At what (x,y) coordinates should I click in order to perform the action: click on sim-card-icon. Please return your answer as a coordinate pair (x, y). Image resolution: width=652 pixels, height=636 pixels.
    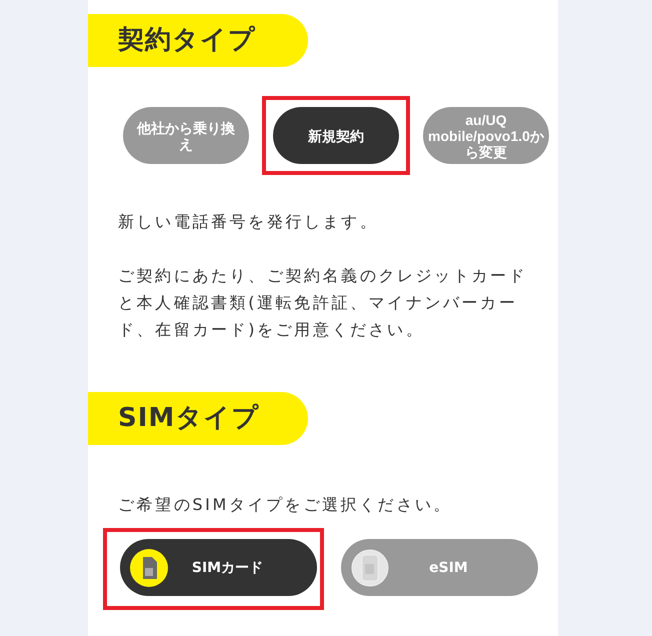
    Looking at the image, I should click on (149, 567).